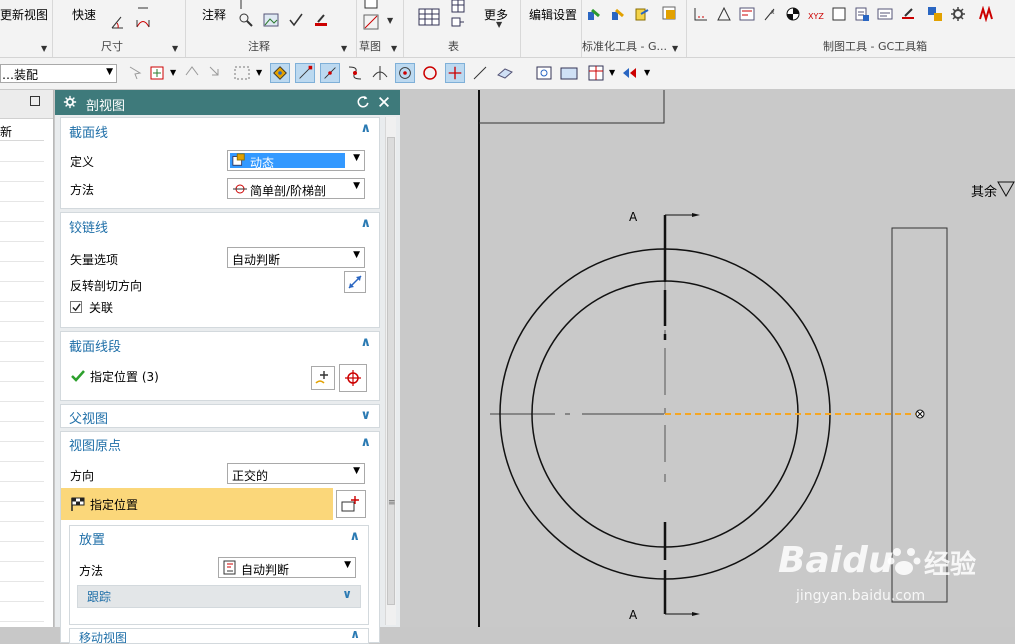 Image resolution: width=1015 pixels, height=644 pixels. I want to click on reset-icon, so click(363, 102).